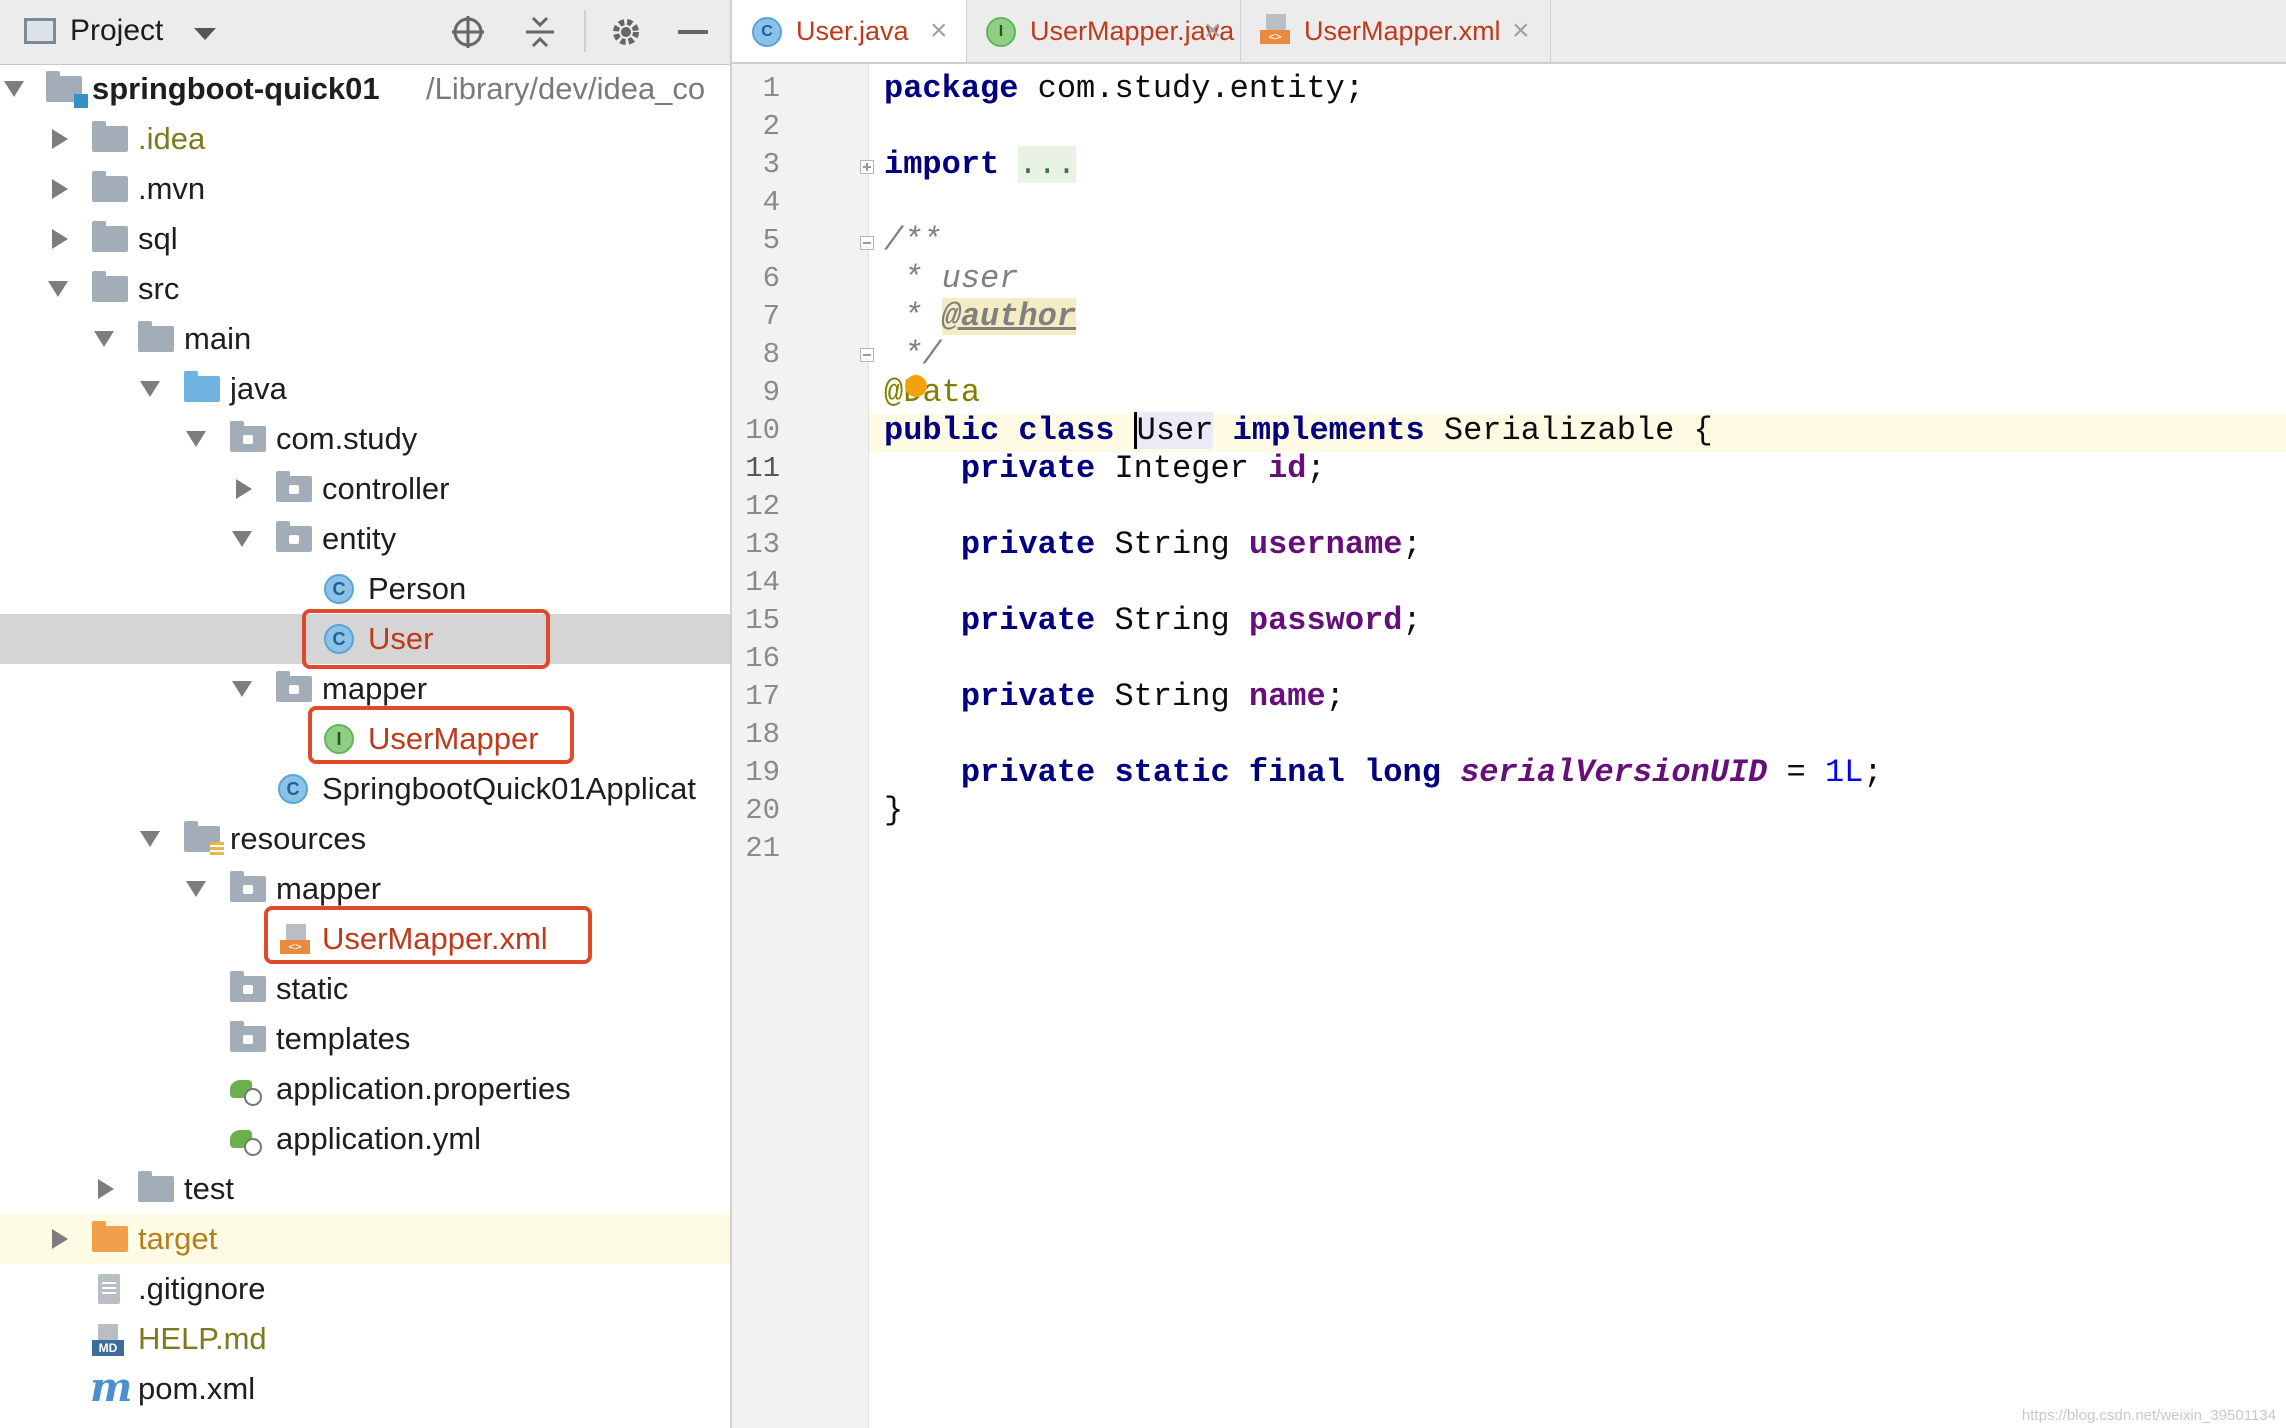  Describe the element at coordinates (116, 31) in the screenshot. I see `project-view-selector: Project` at that location.